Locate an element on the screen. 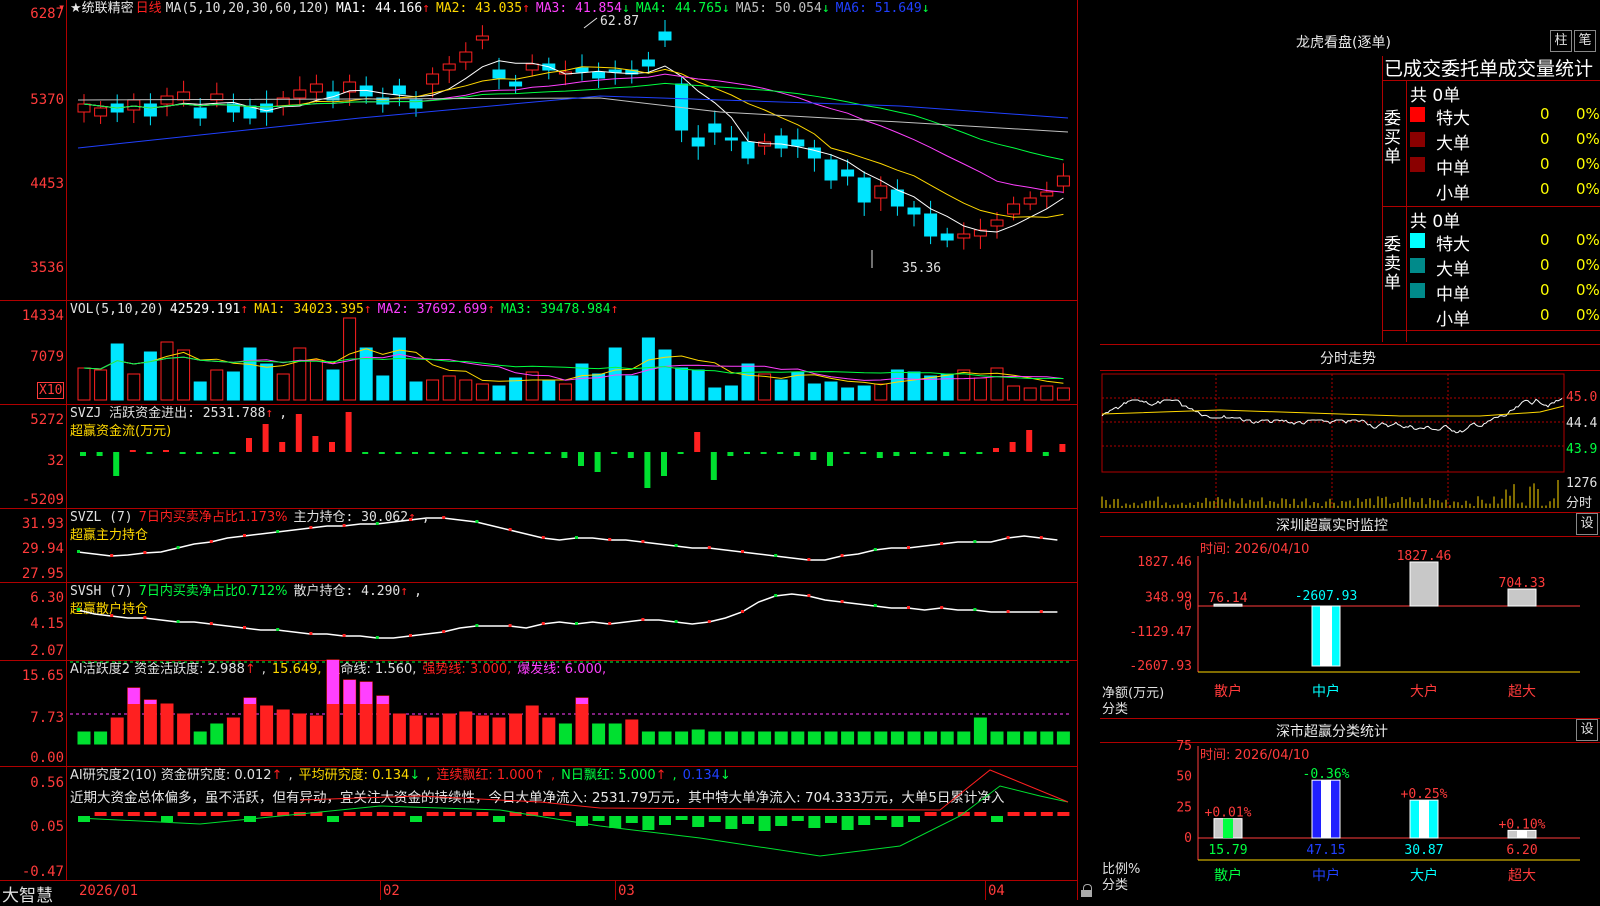 This screenshot has height=906, width=1600. research-line is located at coordinates (684, 790).